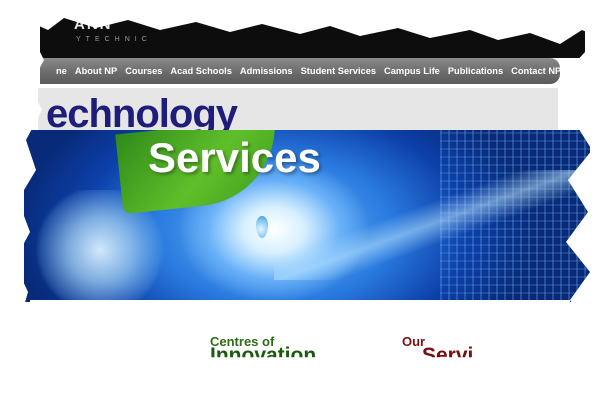 Image resolution: width=600 pixels, height=400 pixels. What do you see at coordinates (143, 71) in the screenshot?
I see `nav-item-courses: Courses` at bounding box center [143, 71].